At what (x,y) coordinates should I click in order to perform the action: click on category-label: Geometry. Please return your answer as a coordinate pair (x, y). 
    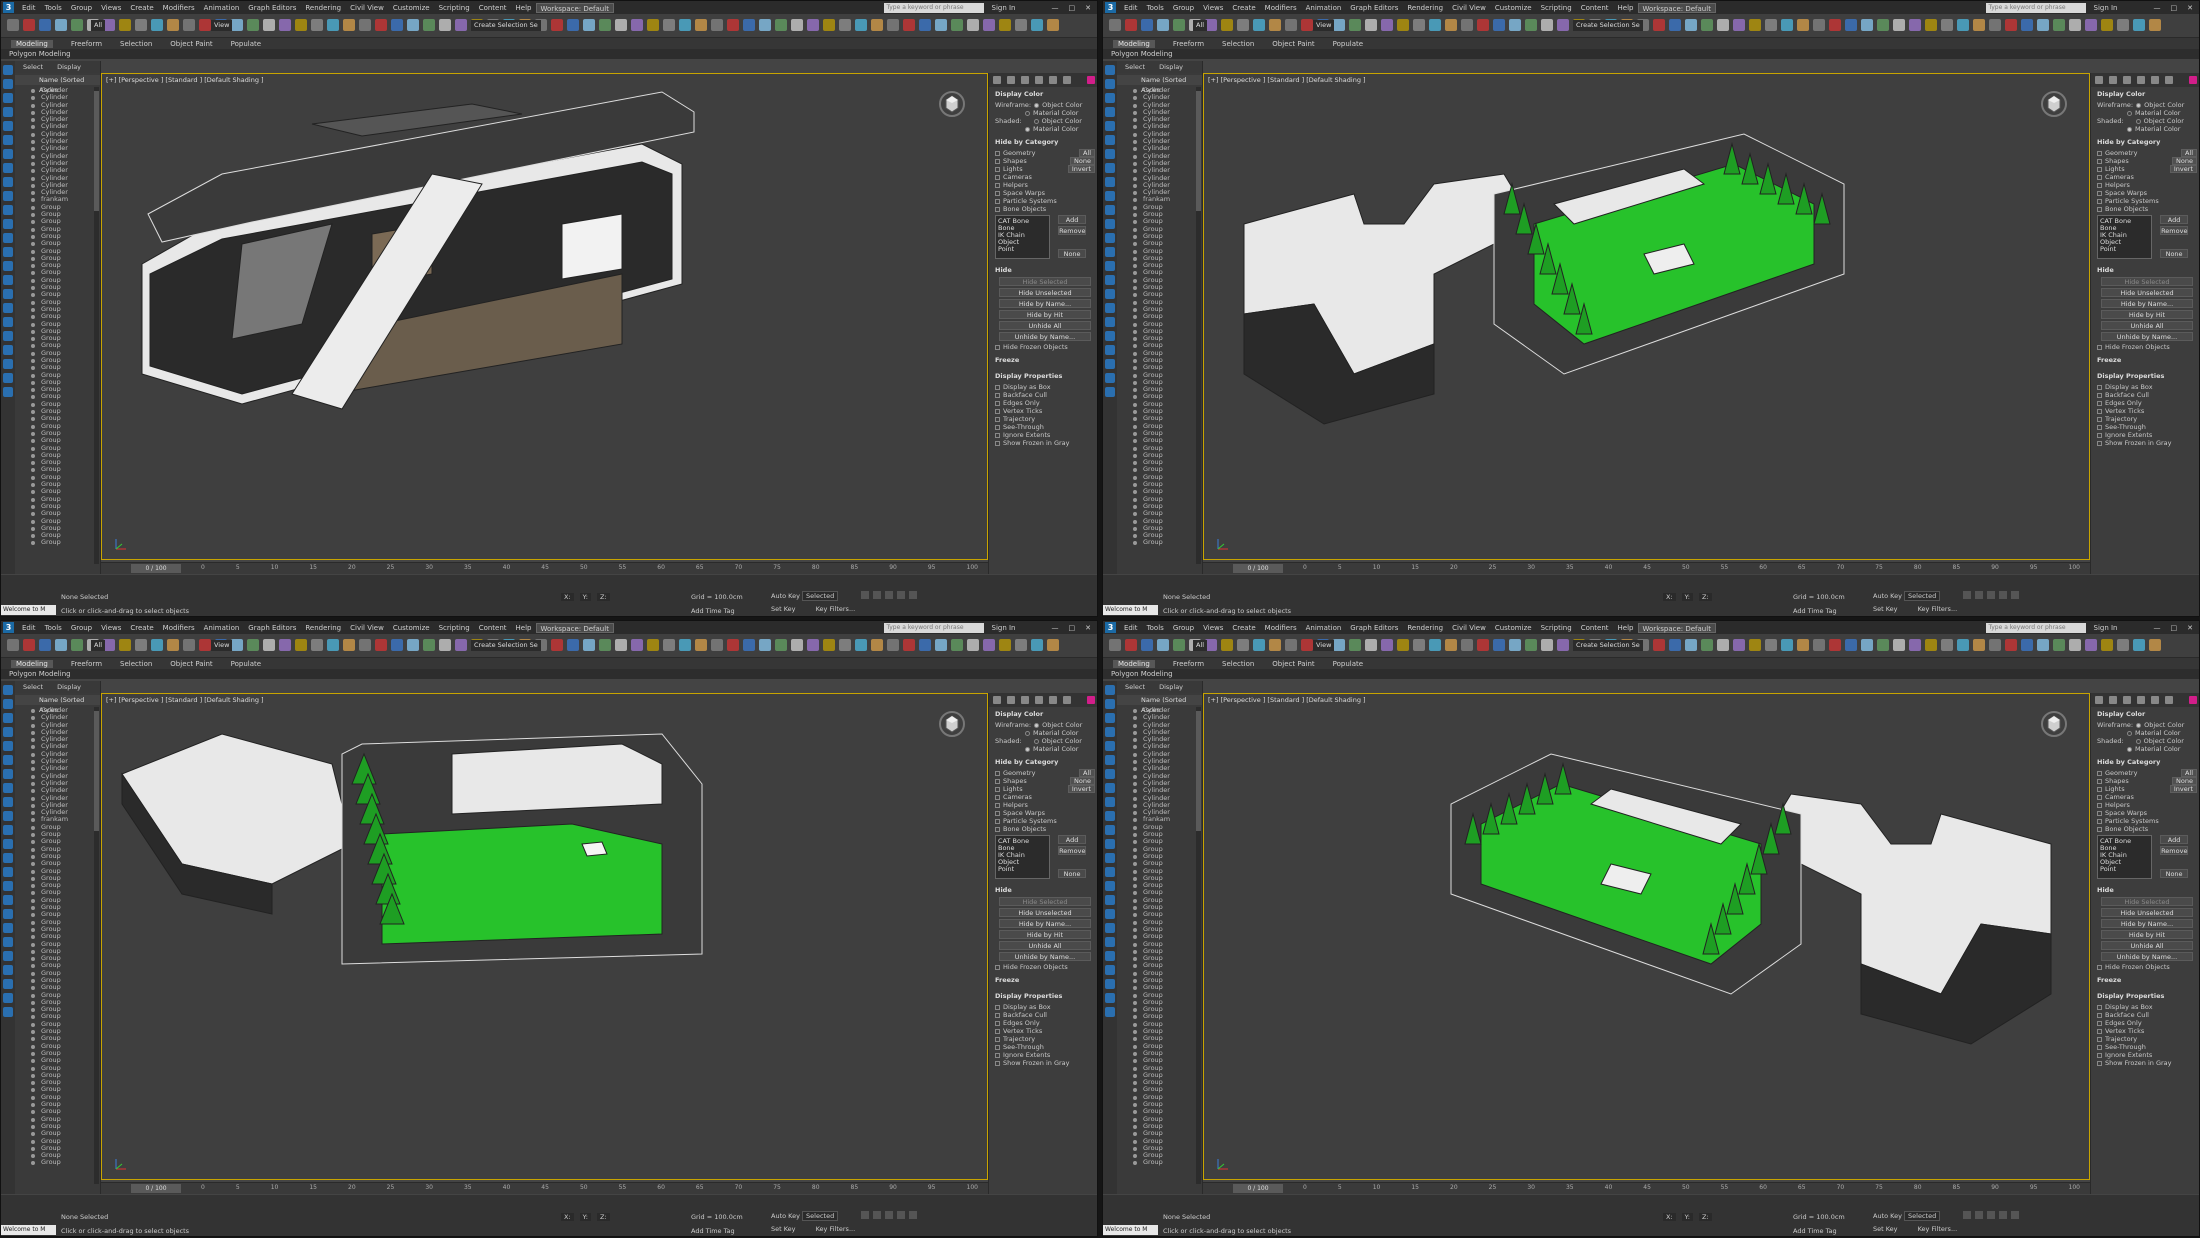
    Looking at the image, I should click on (1019, 773).